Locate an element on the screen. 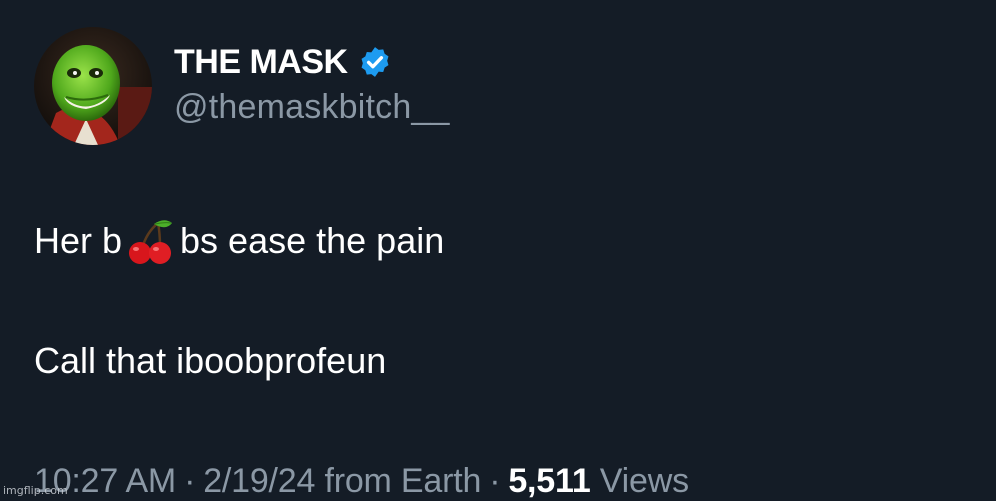  author-display-name: THE MASK is located at coordinates (261, 62).